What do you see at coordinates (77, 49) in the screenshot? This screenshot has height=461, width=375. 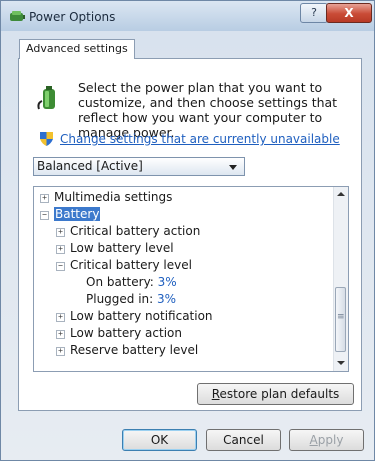 I see `tab-advanced-settings: Advanced settings` at bounding box center [77, 49].